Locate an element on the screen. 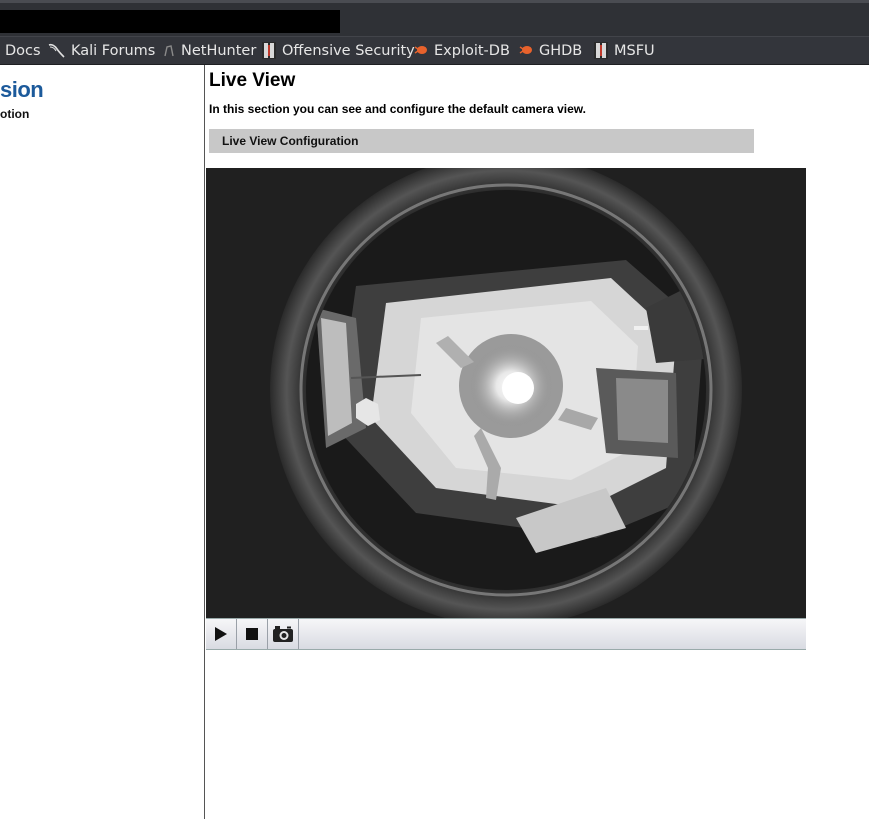 The width and height of the screenshot is (869, 819). toolbar-divider is located at coordinates (434, 1).